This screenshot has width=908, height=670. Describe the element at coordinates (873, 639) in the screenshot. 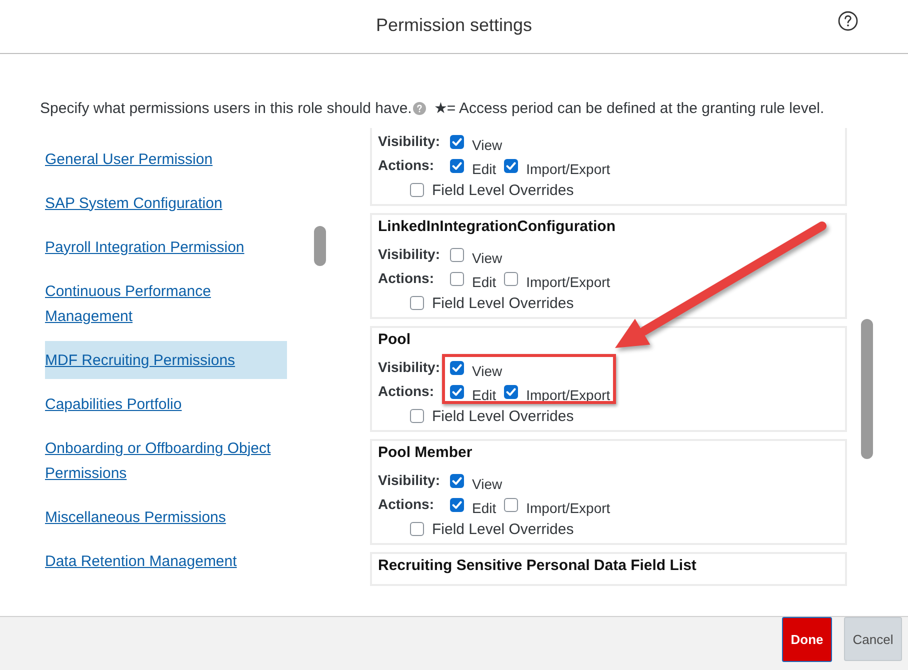

I see `cancel-button: Cancel` at that location.